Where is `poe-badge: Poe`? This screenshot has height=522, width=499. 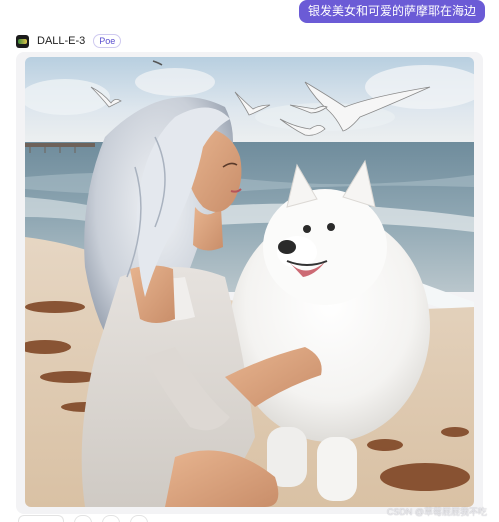 poe-badge: Poe is located at coordinates (107, 41).